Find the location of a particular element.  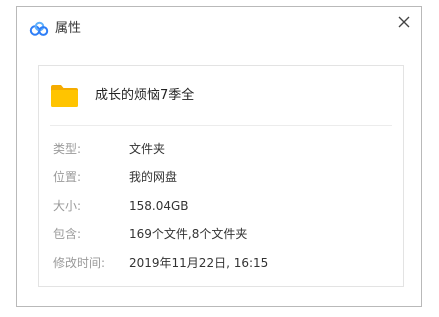

location-label: 位置: is located at coordinates (67, 177).